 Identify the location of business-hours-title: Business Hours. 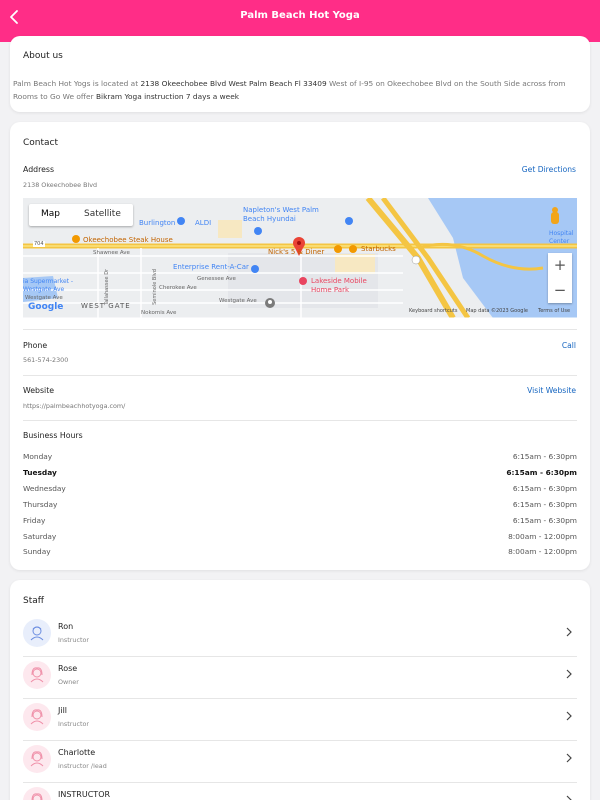
(53, 435).